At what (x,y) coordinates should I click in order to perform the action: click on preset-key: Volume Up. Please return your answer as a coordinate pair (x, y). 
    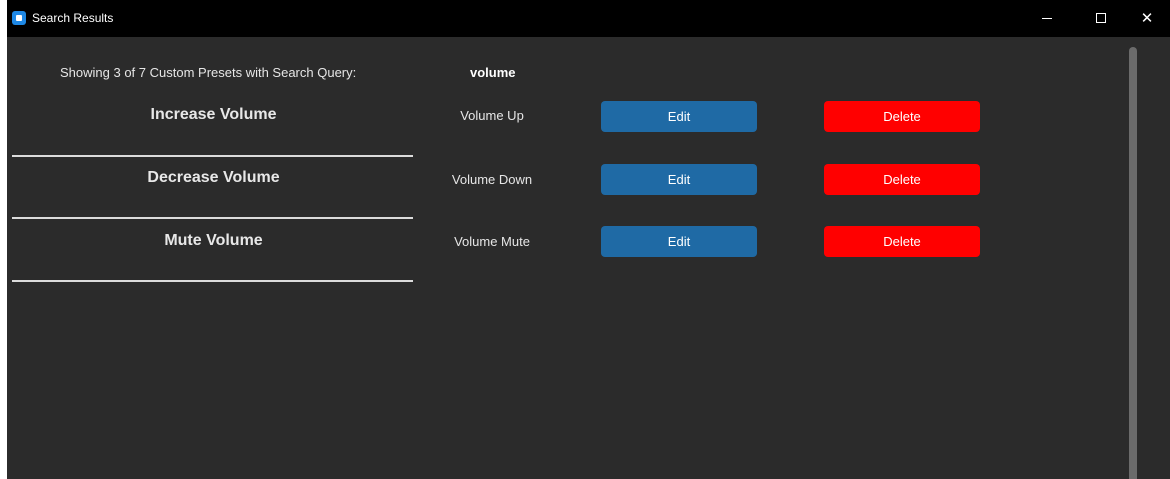
    Looking at the image, I should click on (492, 115).